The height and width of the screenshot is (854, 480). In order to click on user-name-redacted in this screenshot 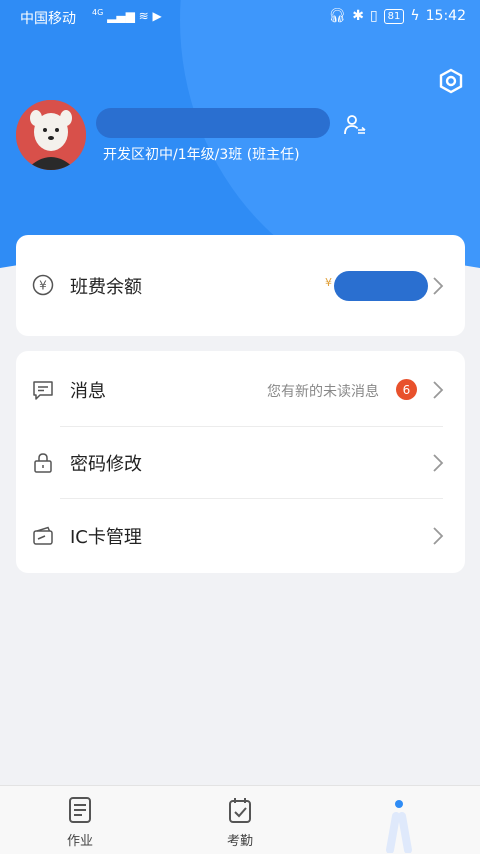, I will do `click(213, 123)`.